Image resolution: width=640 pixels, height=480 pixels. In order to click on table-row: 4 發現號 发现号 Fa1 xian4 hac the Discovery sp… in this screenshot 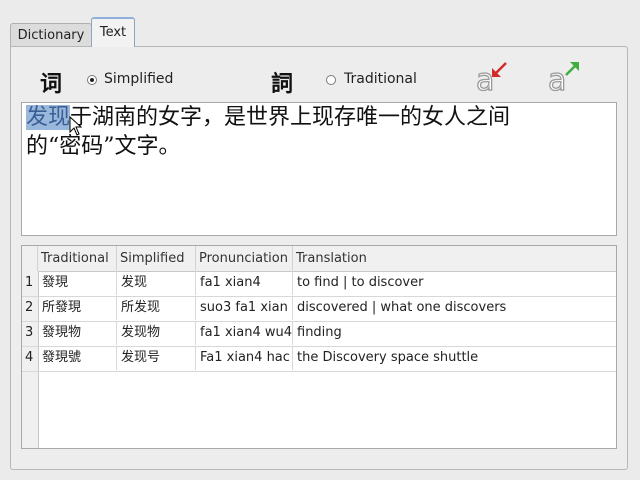, I will do `click(319, 359)`.